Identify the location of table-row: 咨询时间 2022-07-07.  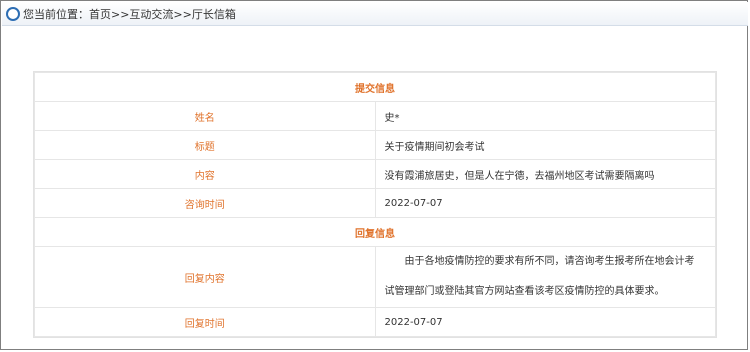
(375, 203).